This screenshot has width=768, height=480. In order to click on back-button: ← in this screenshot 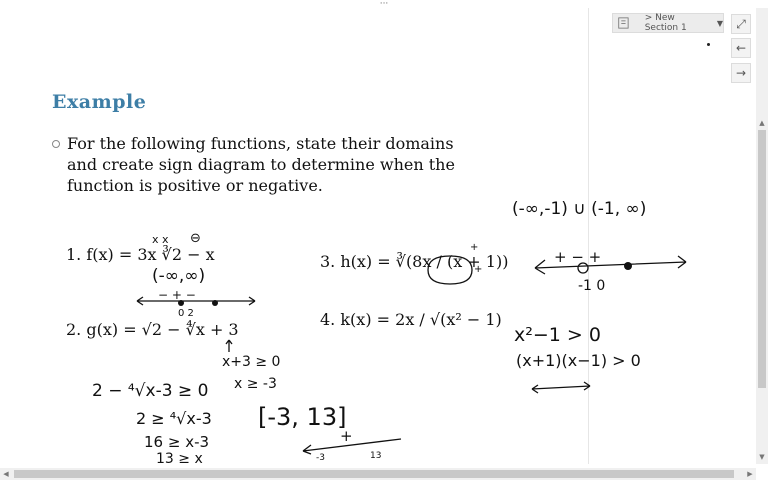, I will do `click(741, 48)`.